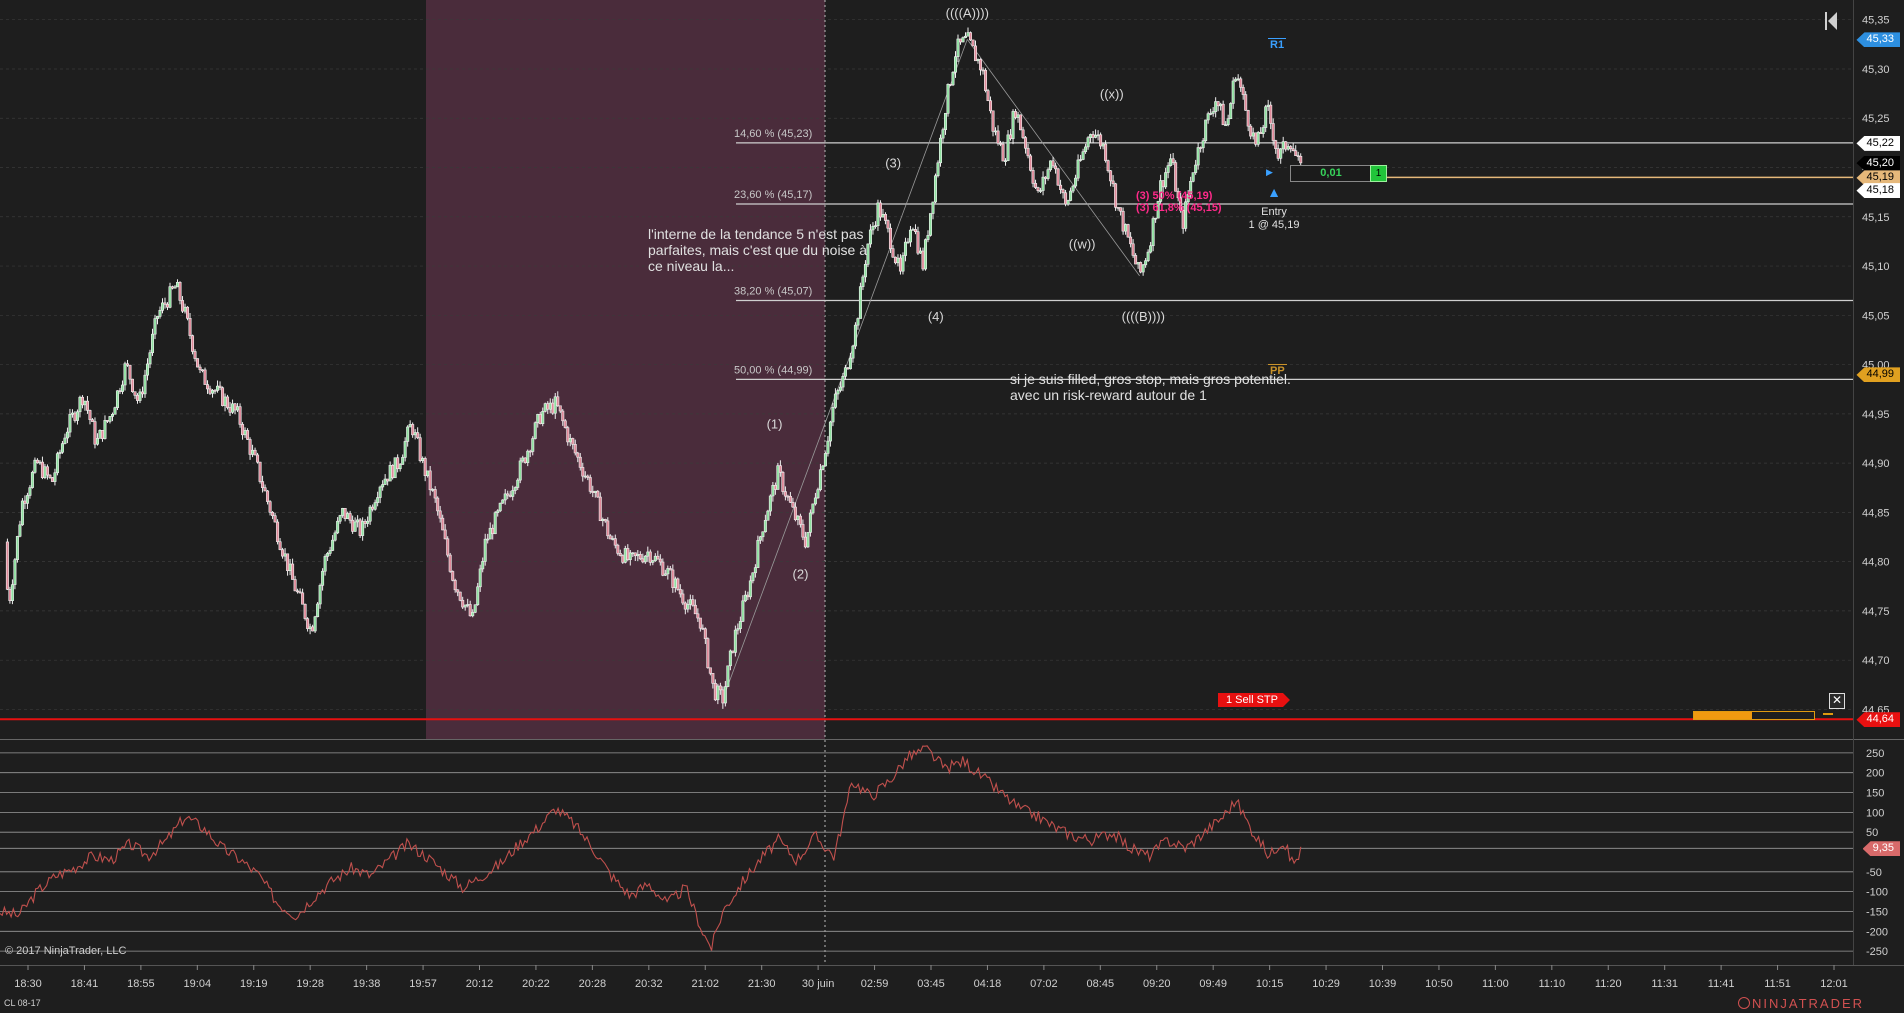 The width and height of the screenshot is (1904, 1013). I want to click on entry-marker: ▲ Entry 1 @ 45,19, so click(1274, 208).